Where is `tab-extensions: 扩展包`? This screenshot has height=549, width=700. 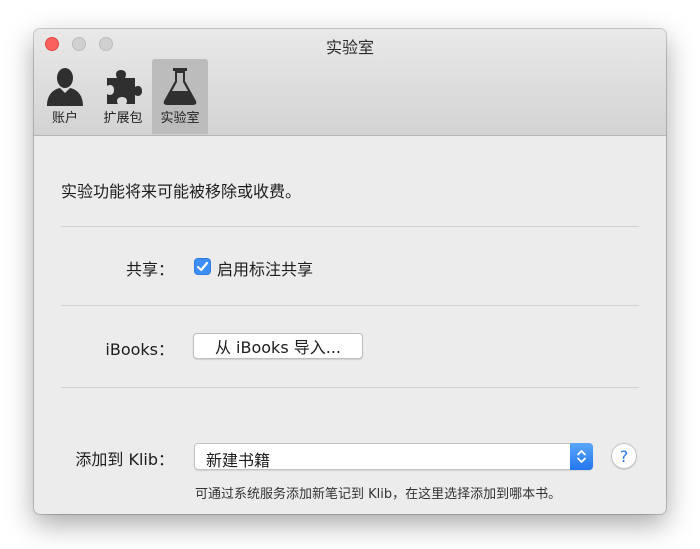
tab-extensions: 扩展包 is located at coordinates (123, 96).